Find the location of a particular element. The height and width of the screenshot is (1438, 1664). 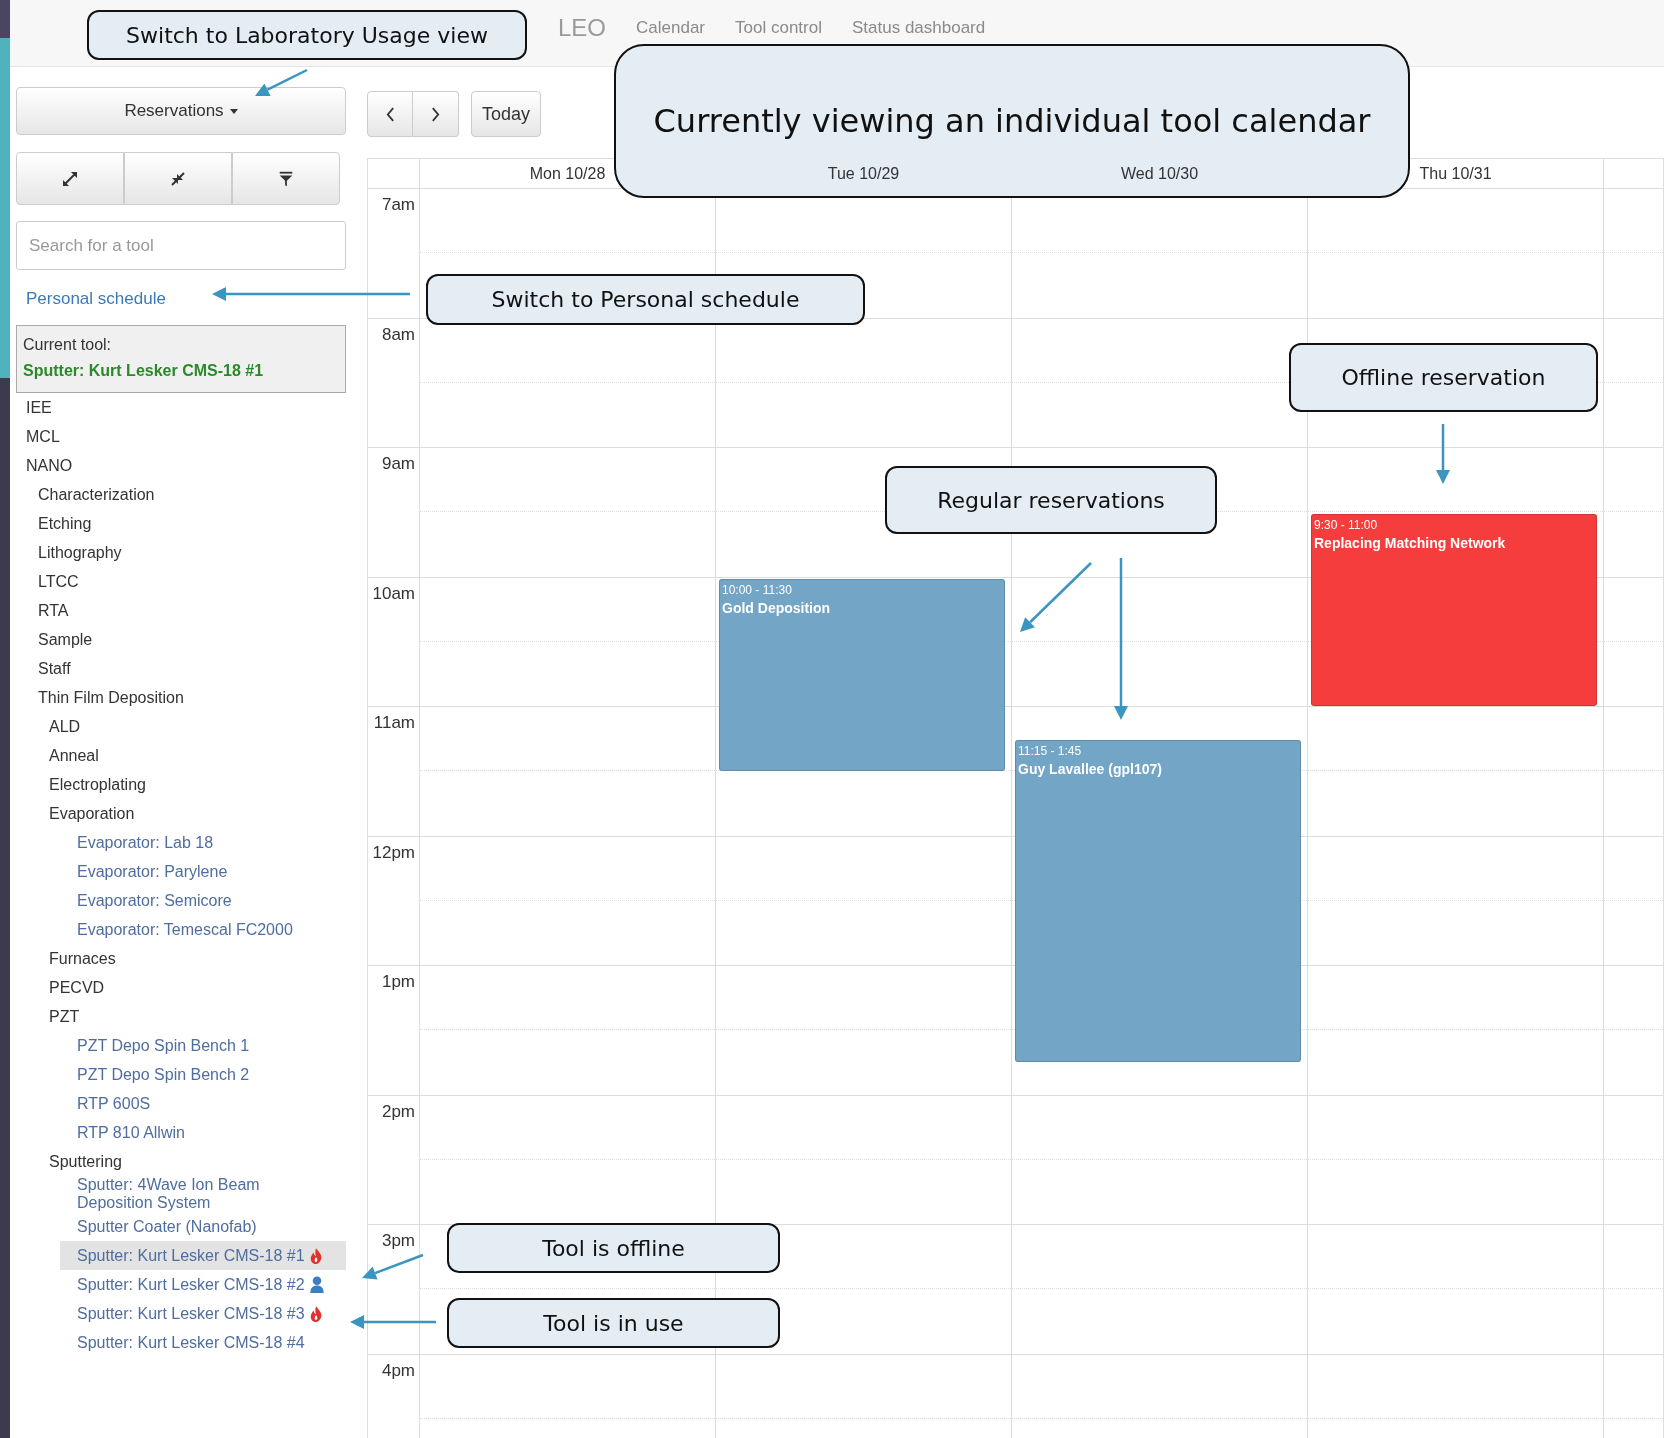

annotation-callout: Tool is offline is located at coordinates (613, 1248).